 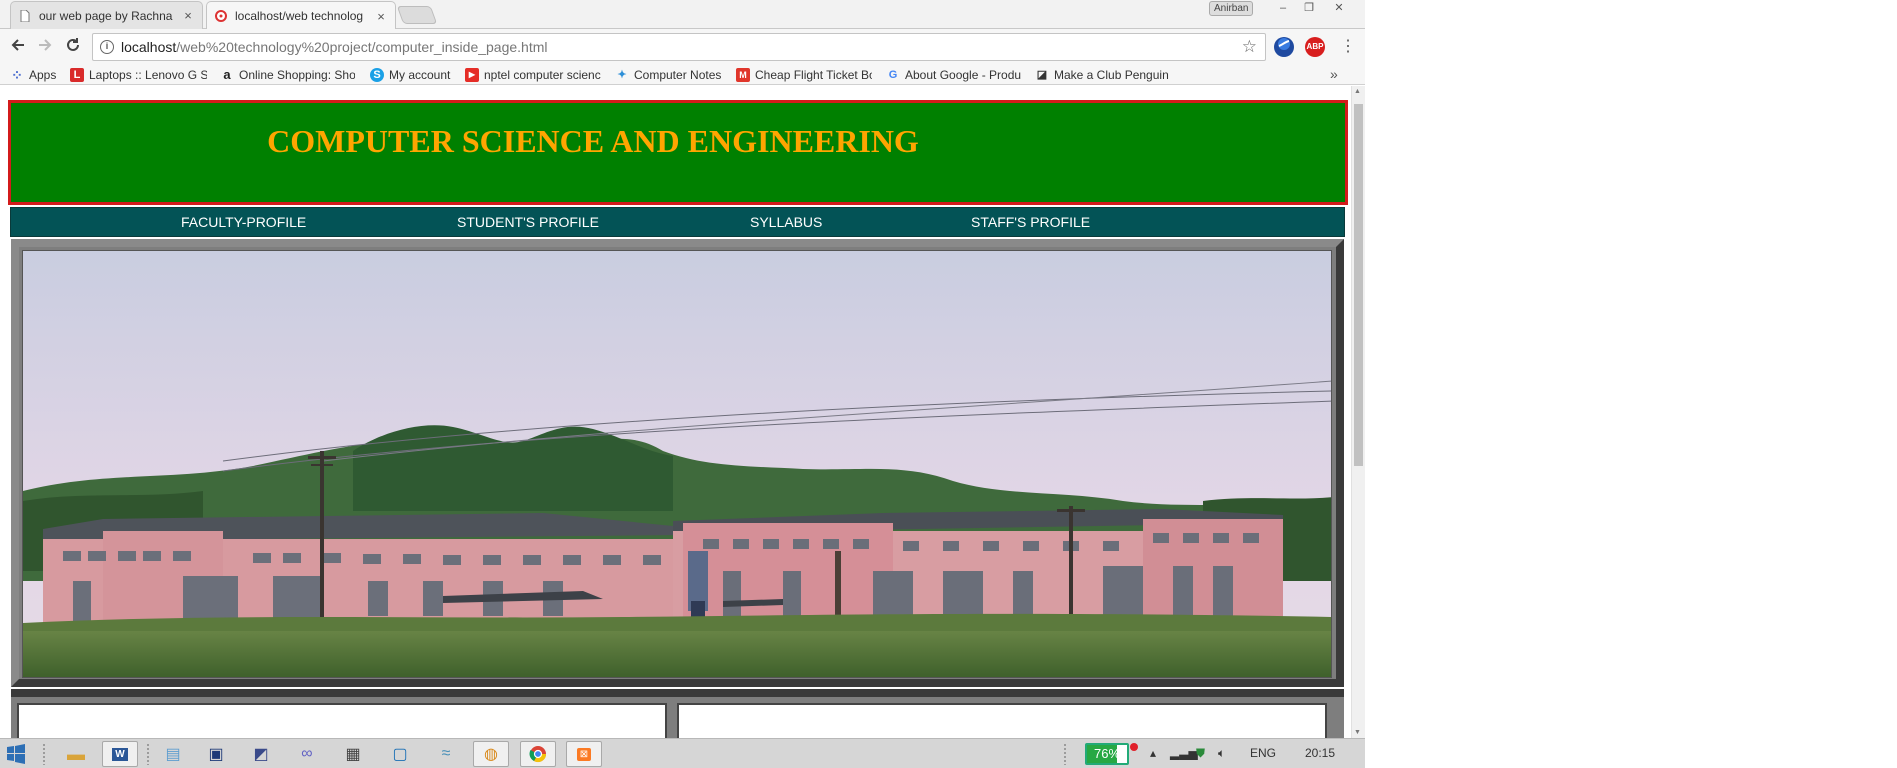 What do you see at coordinates (1153, 753) in the screenshot?
I see `show-hidden-icons-icon: ▴` at bounding box center [1153, 753].